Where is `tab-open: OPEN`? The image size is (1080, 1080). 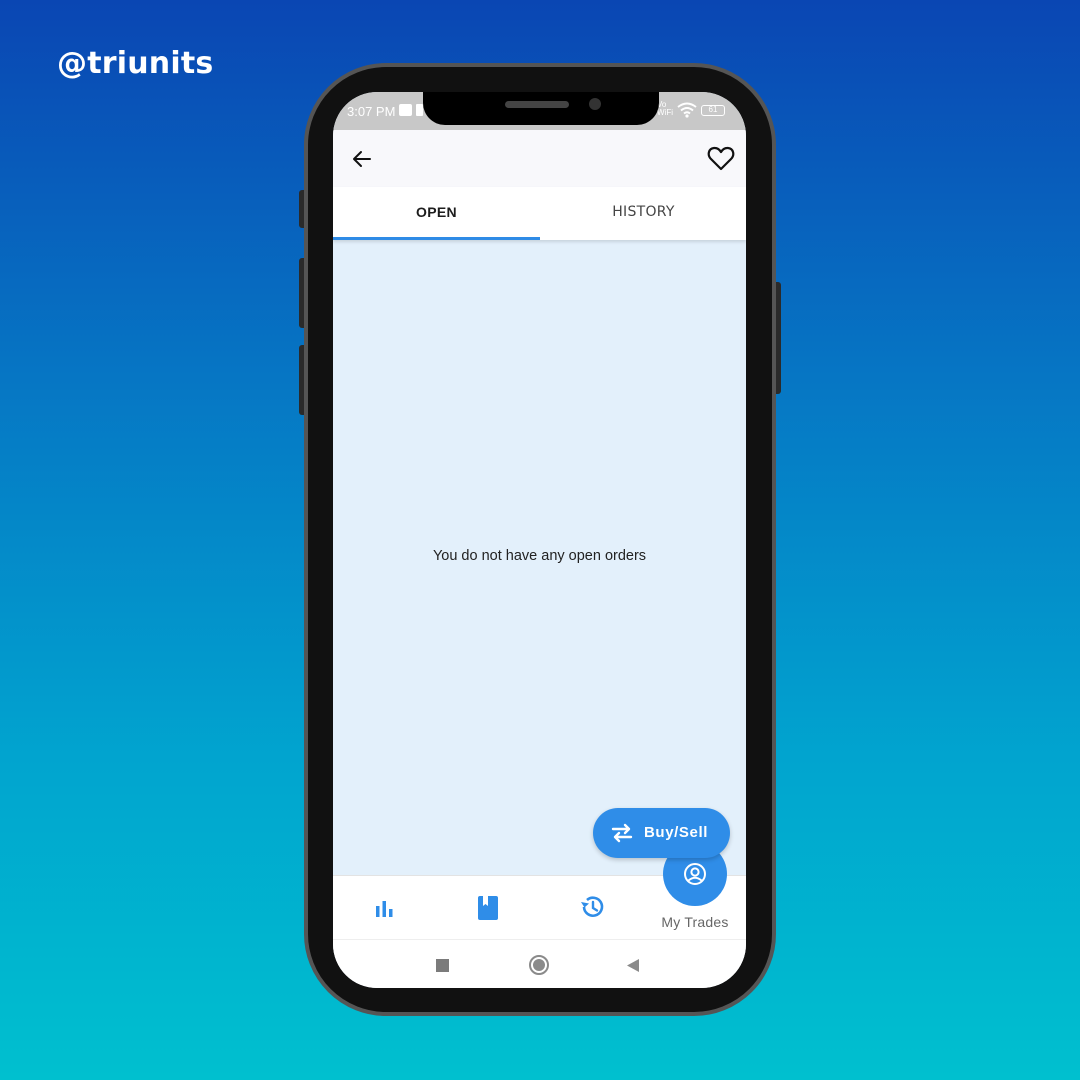 tab-open: OPEN is located at coordinates (436, 213).